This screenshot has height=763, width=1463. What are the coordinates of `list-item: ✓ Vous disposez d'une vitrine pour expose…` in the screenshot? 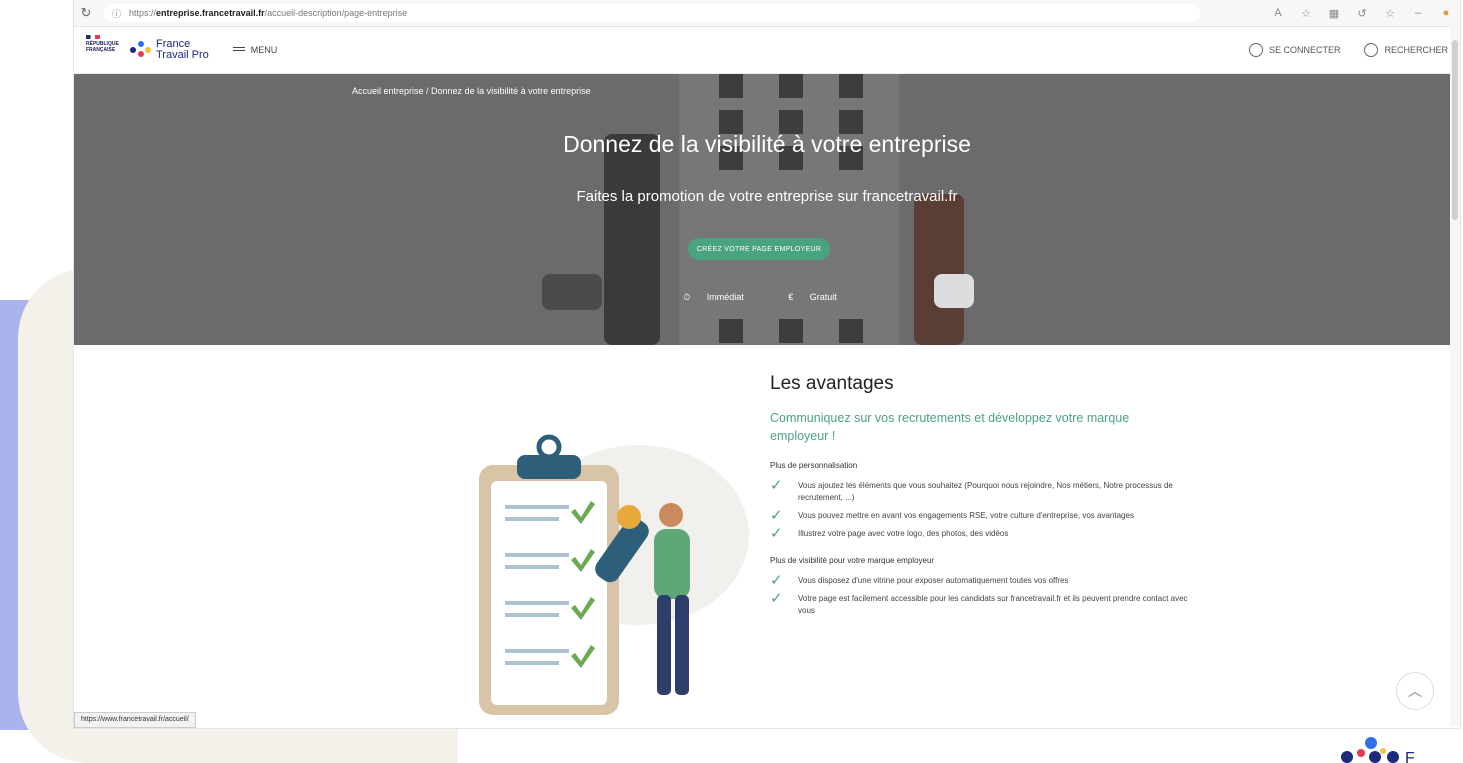 It's located at (919, 580).